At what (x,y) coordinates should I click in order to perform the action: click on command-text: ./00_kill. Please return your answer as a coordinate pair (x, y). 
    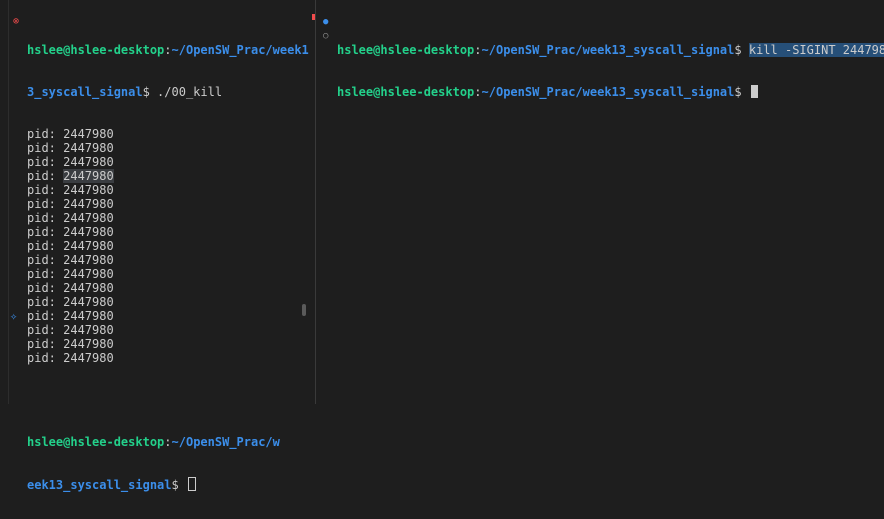
    Looking at the image, I should click on (190, 92).